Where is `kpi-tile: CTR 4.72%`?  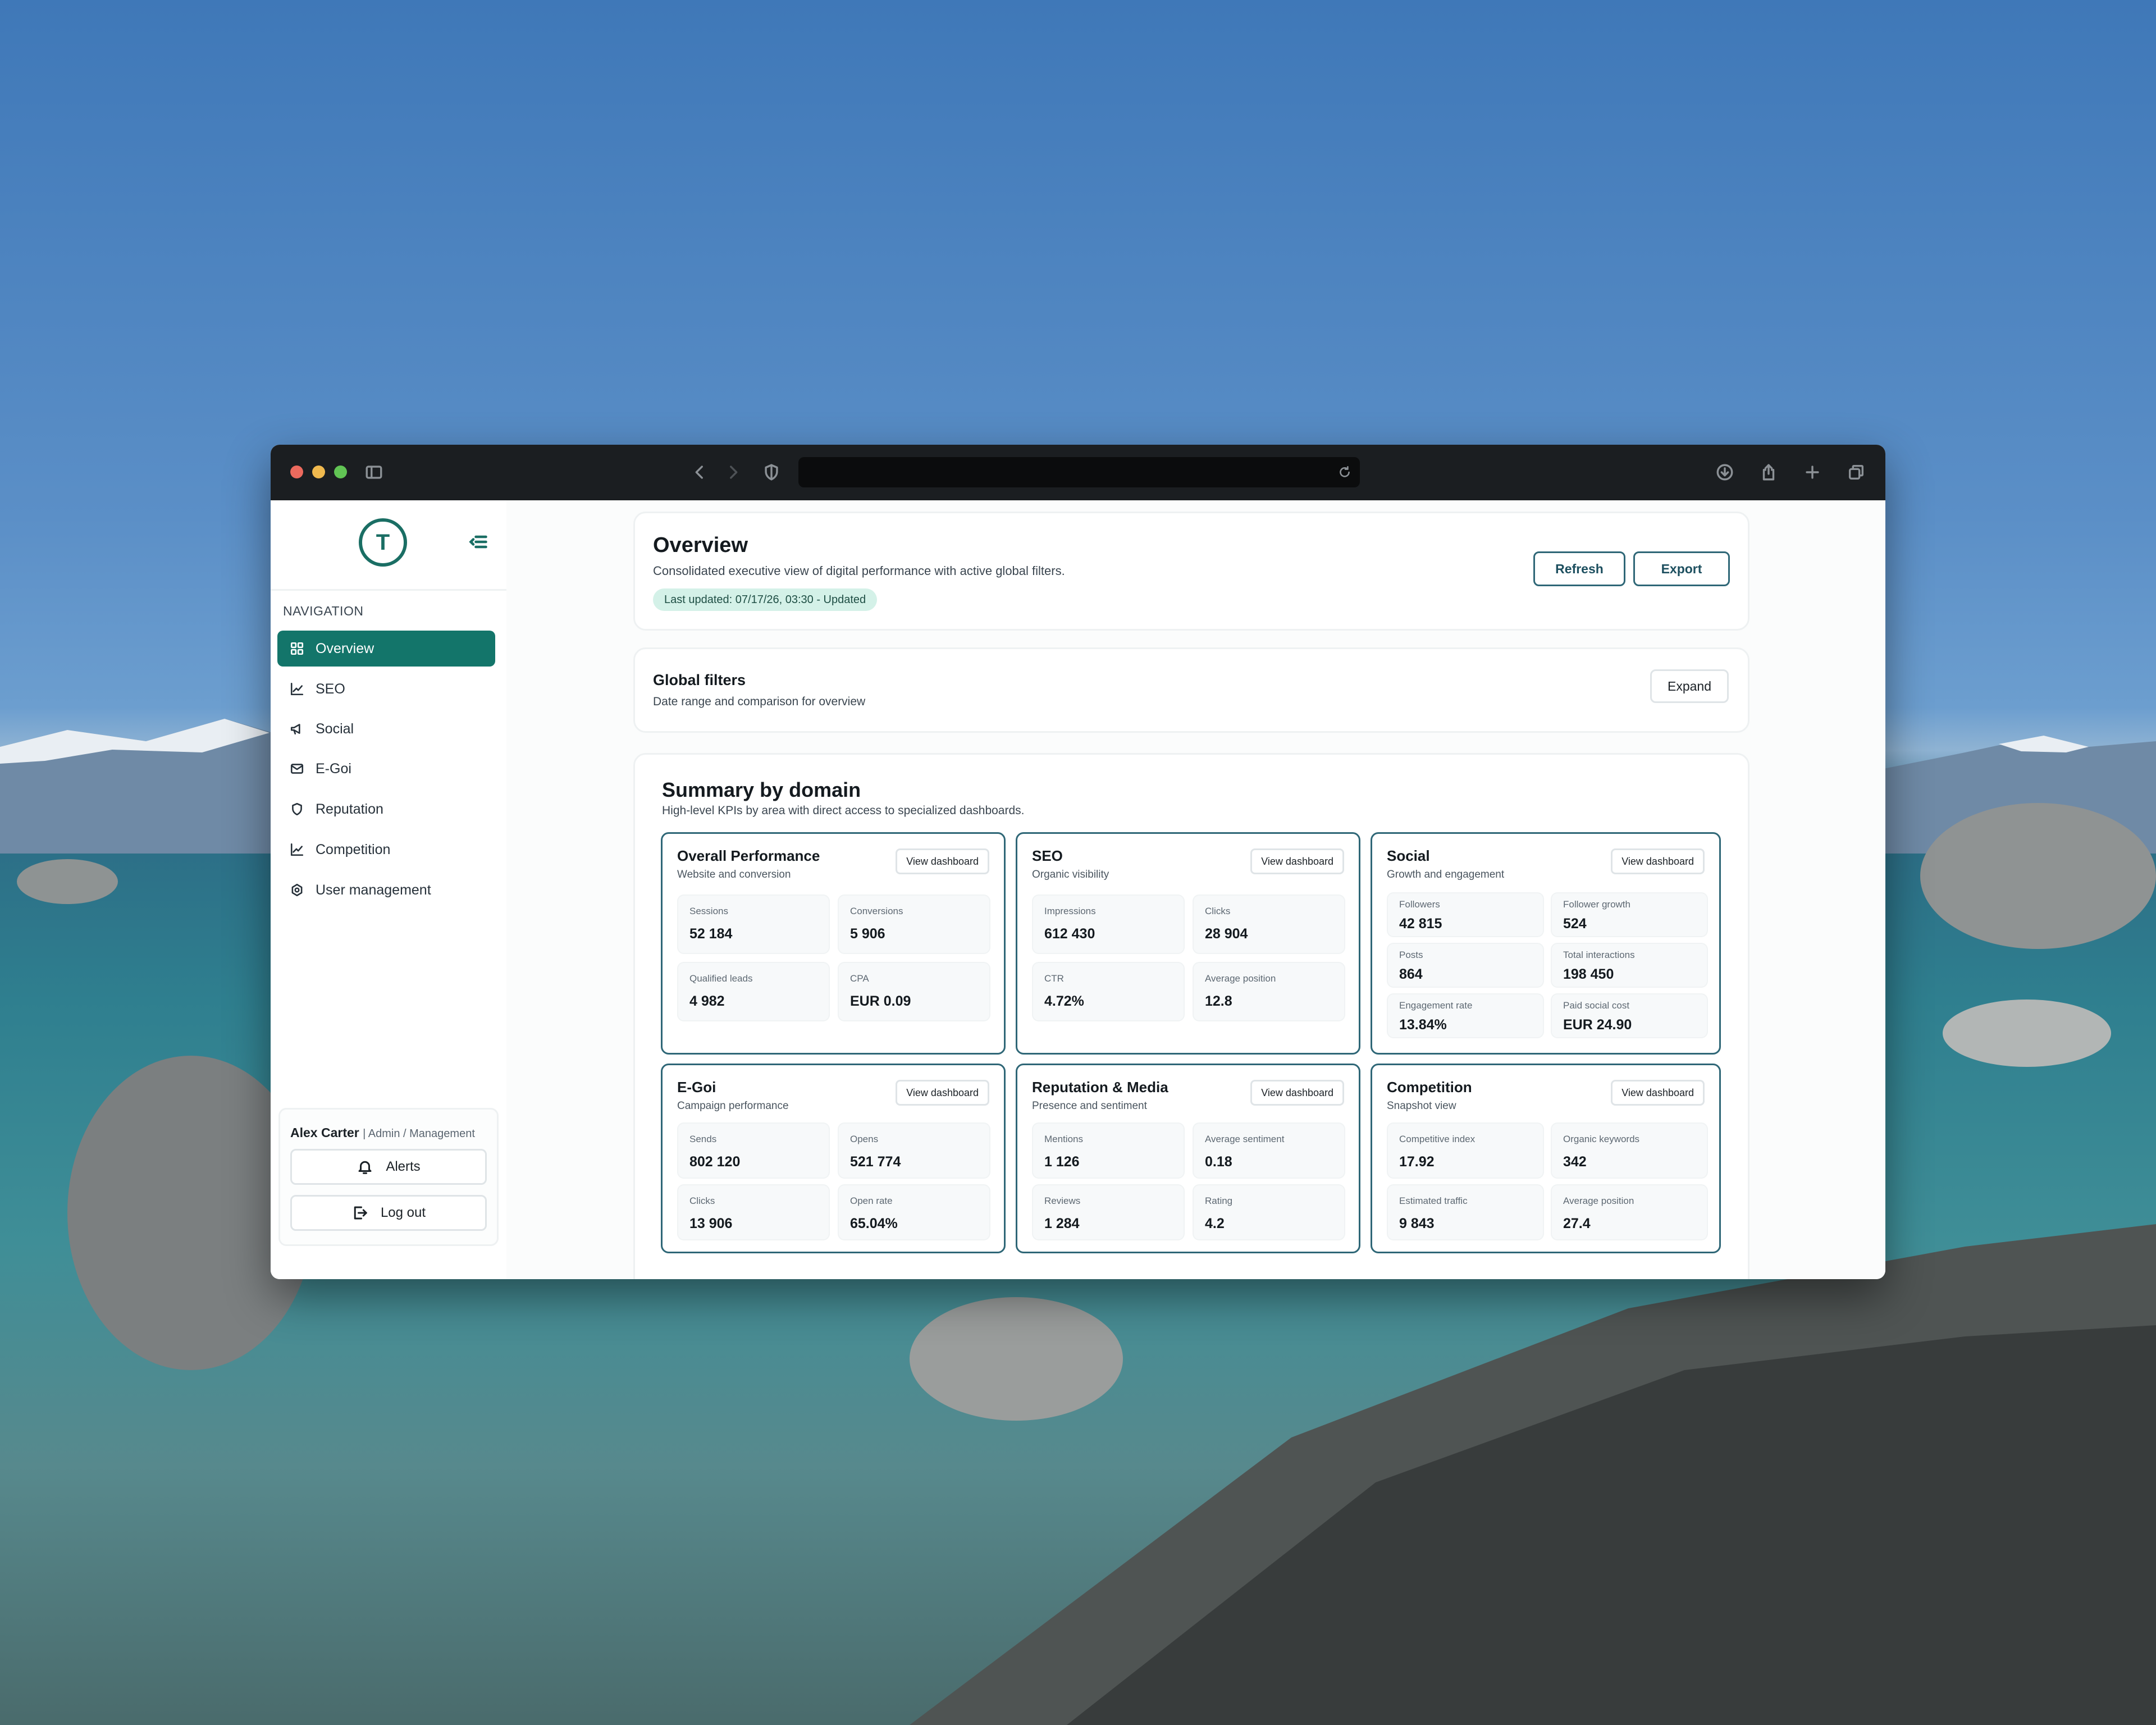 kpi-tile: CTR 4.72% is located at coordinates (1108, 992).